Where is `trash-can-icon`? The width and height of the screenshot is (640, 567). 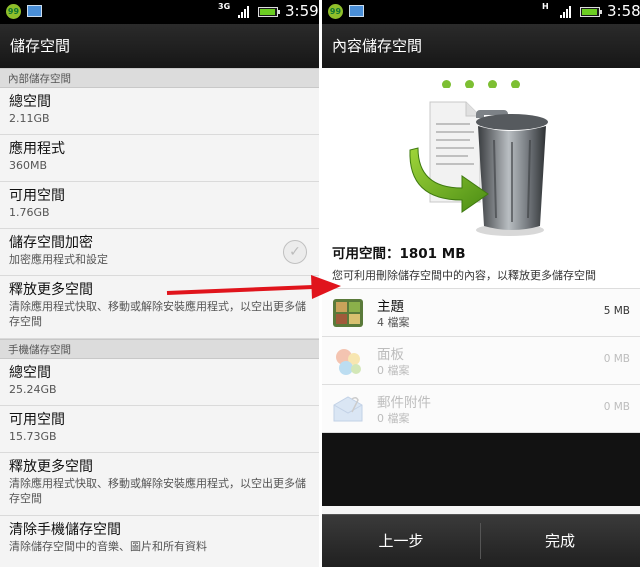
trash-can-icon is located at coordinates (478, 168).